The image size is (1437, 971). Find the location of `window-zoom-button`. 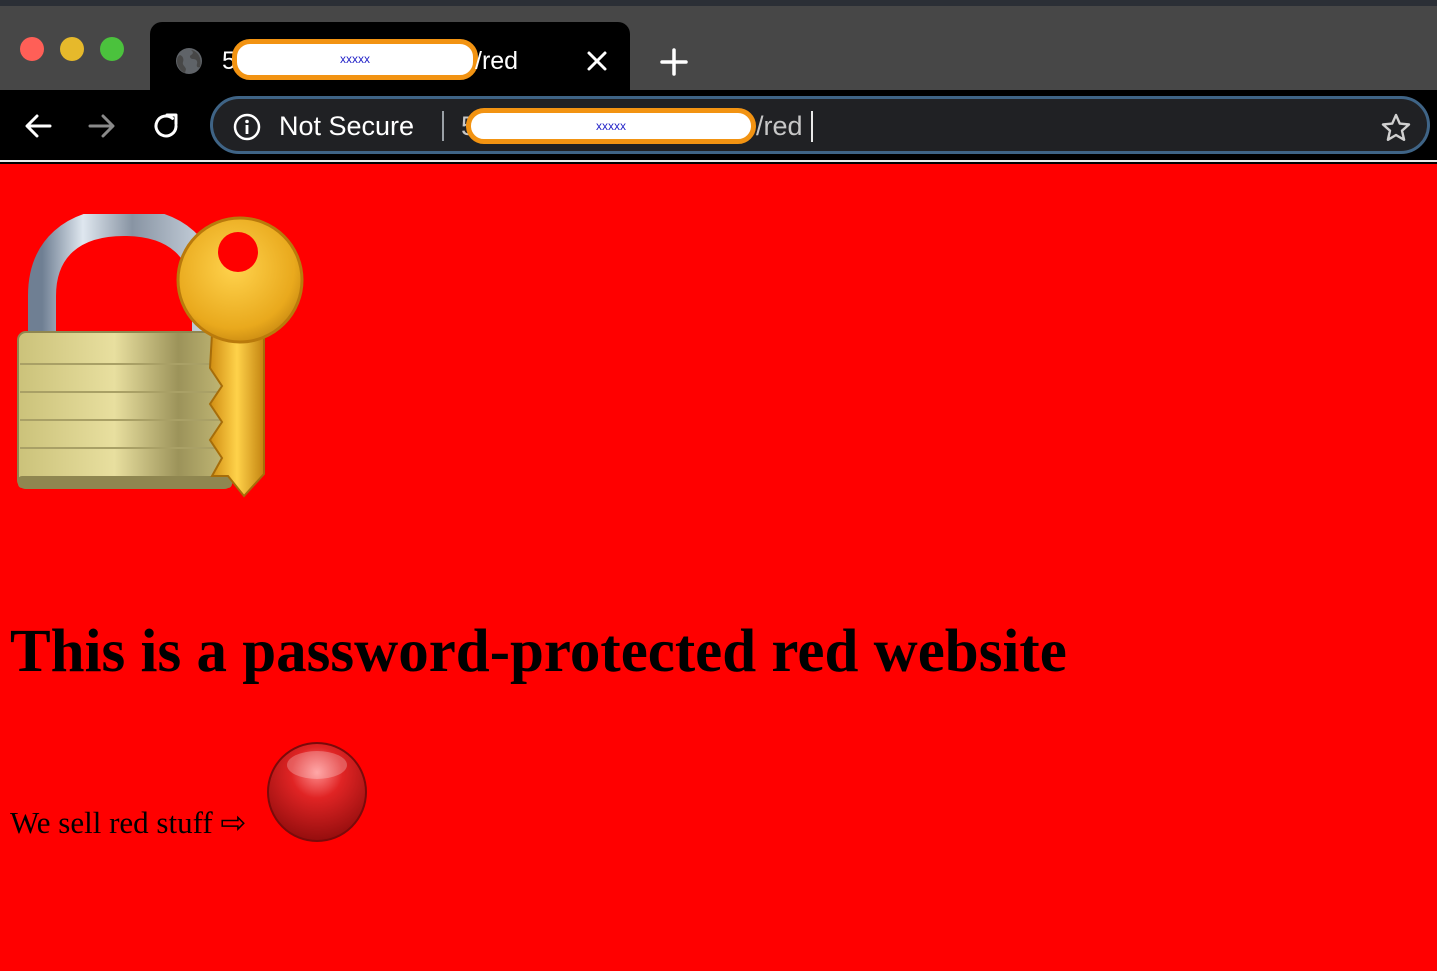

window-zoom-button is located at coordinates (112, 49).